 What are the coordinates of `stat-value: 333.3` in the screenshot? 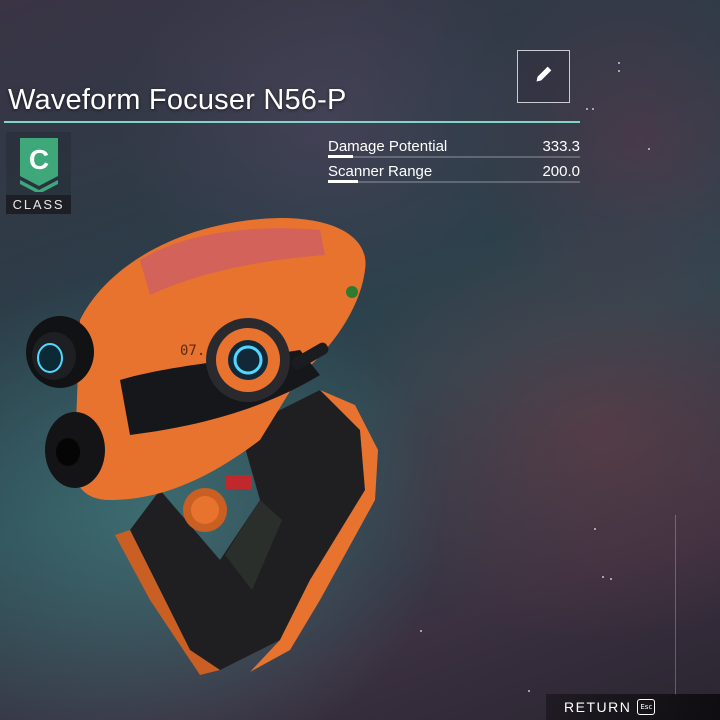 It's located at (561, 146).